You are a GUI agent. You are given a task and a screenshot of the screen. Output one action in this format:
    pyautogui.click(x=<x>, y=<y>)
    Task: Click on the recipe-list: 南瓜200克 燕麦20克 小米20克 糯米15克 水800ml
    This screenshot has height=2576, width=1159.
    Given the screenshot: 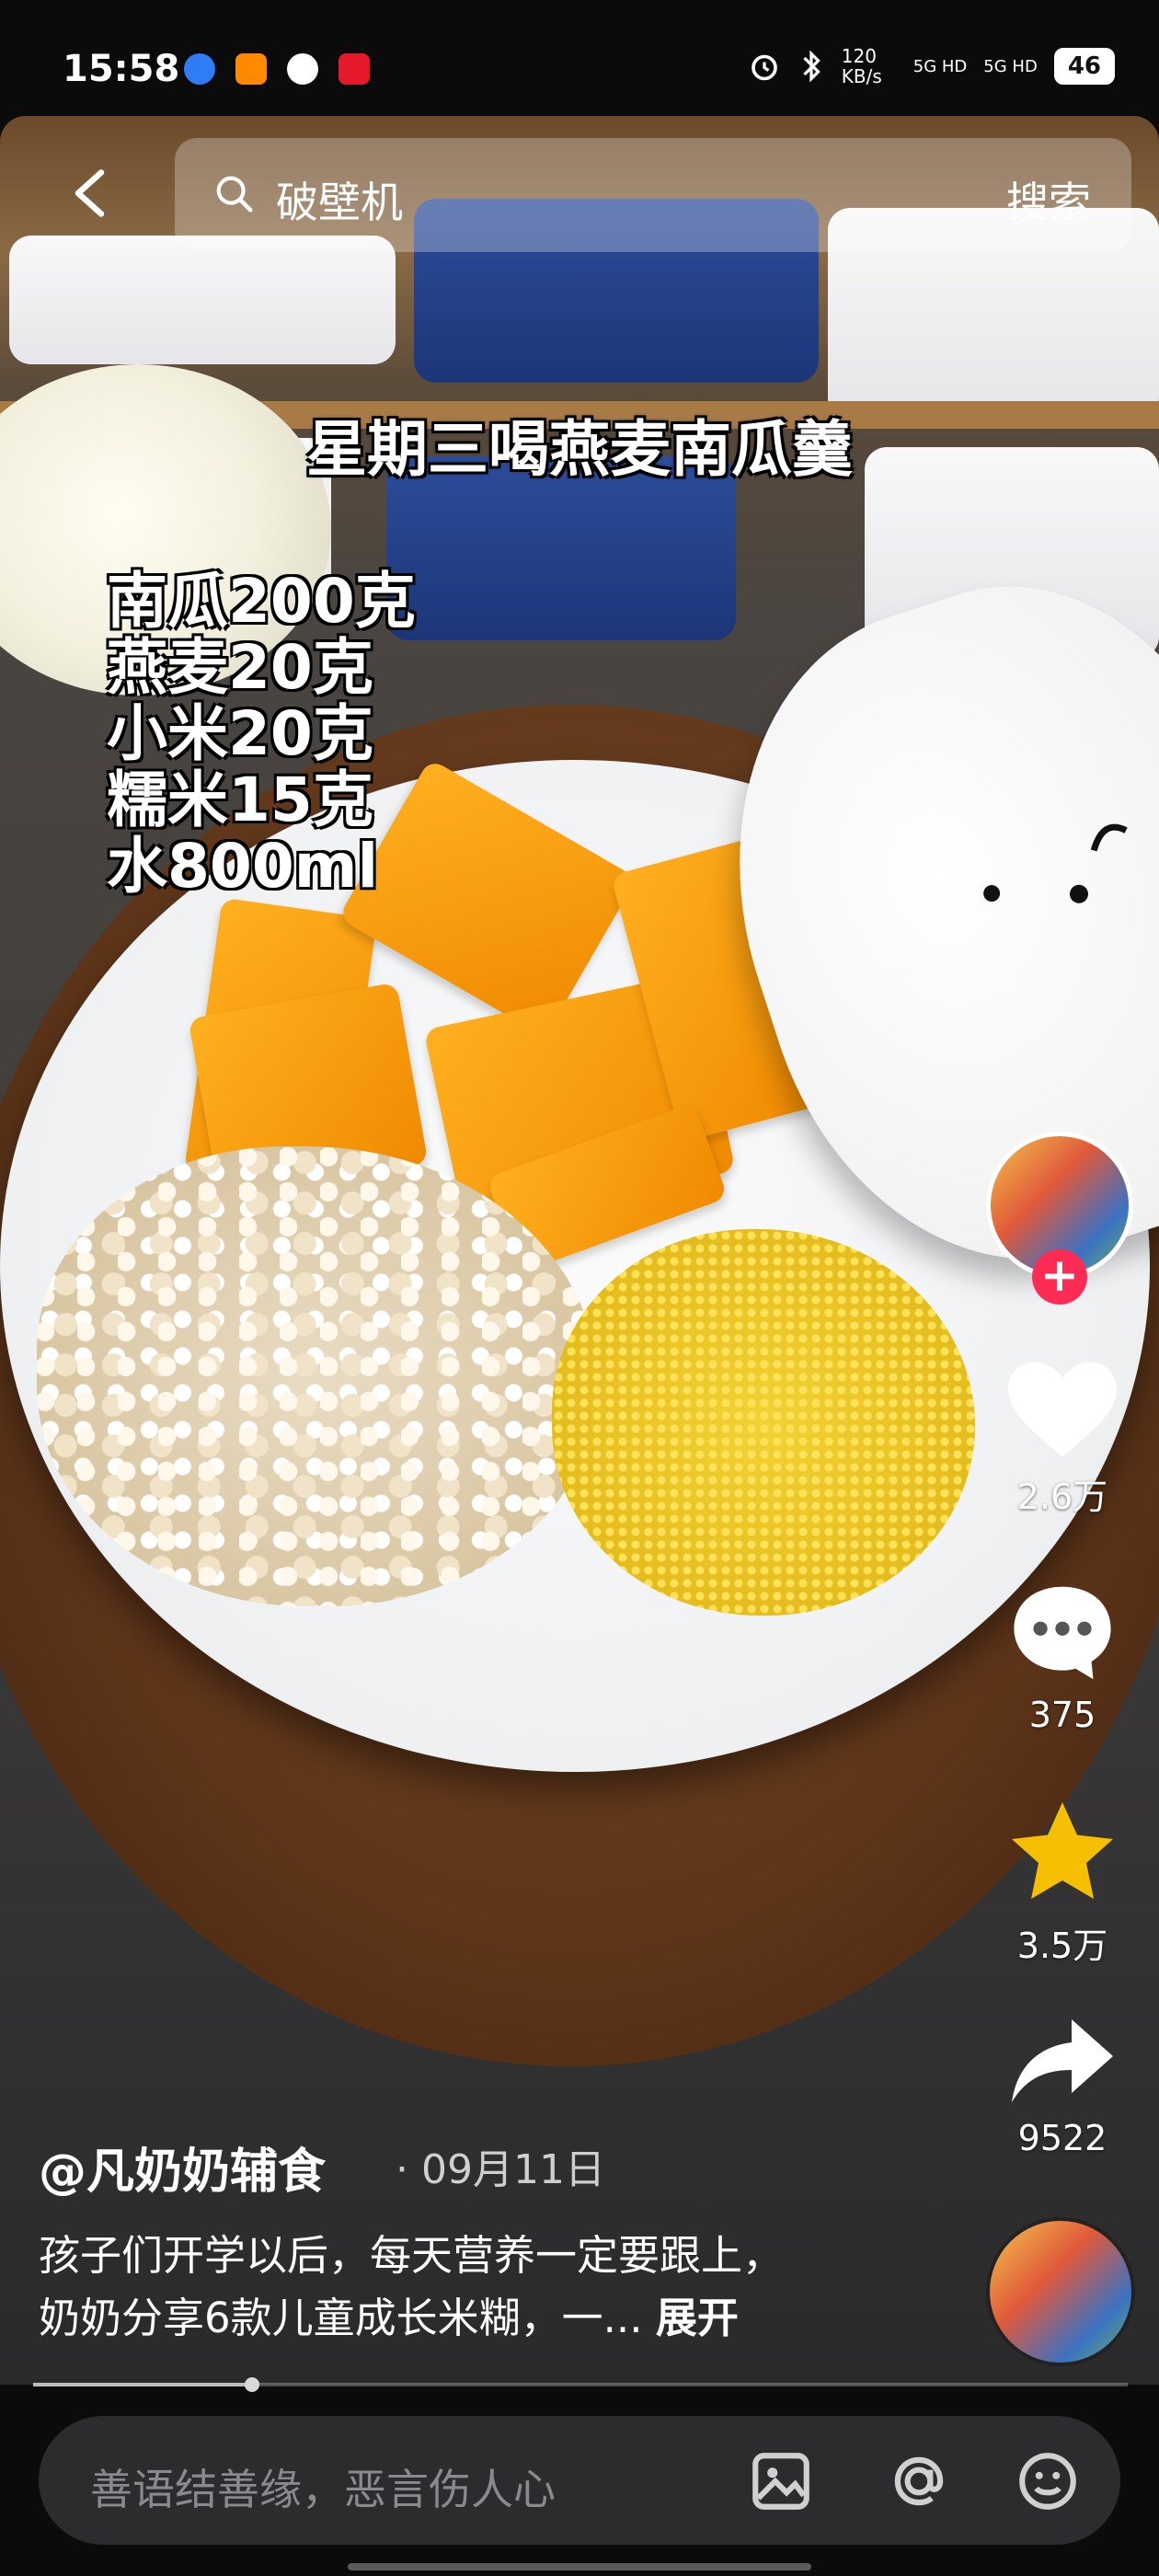 What is the action you would take?
    pyautogui.click(x=261, y=734)
    